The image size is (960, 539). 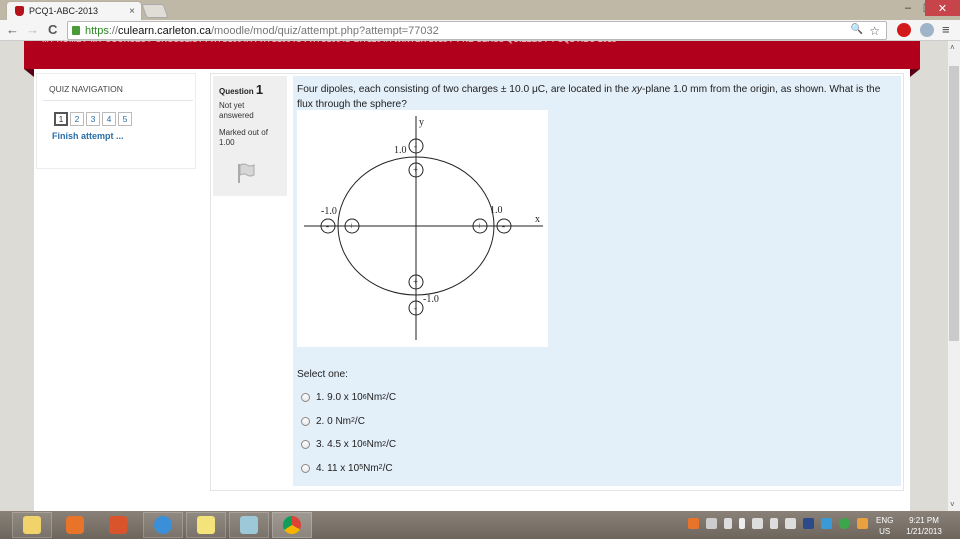 I want to click on tick-label-bottom: -1.0, so click(x=431, y=299).